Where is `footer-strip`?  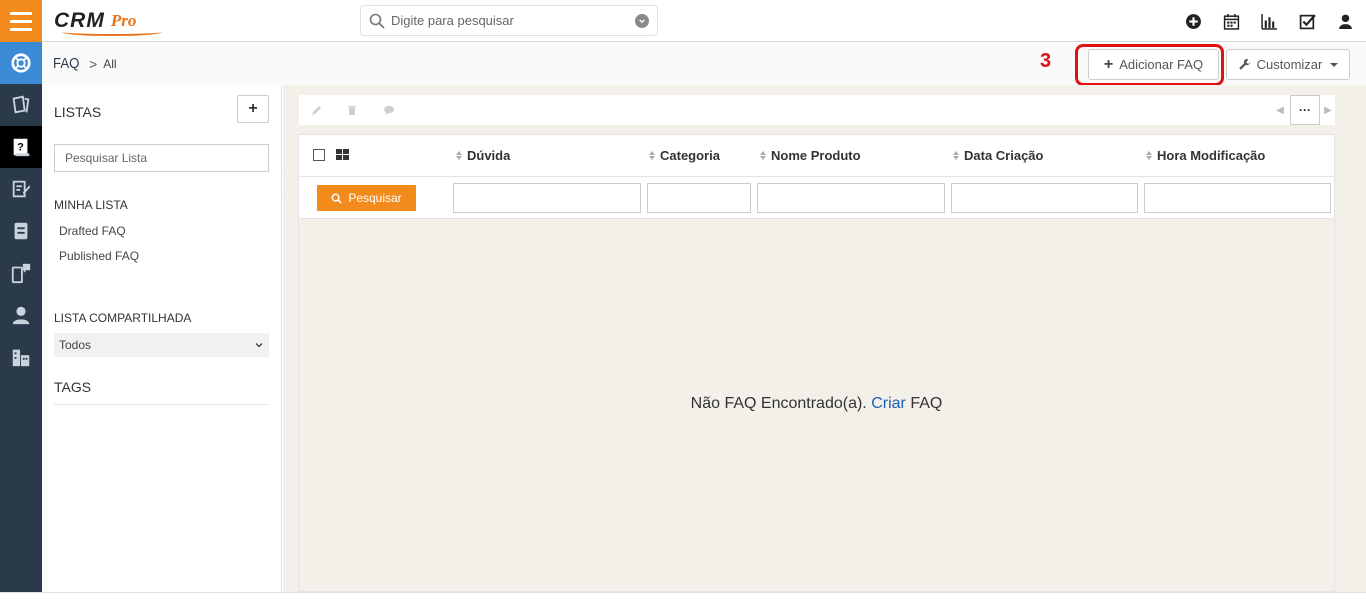 footer-strip is located at coordinates (683, 596).